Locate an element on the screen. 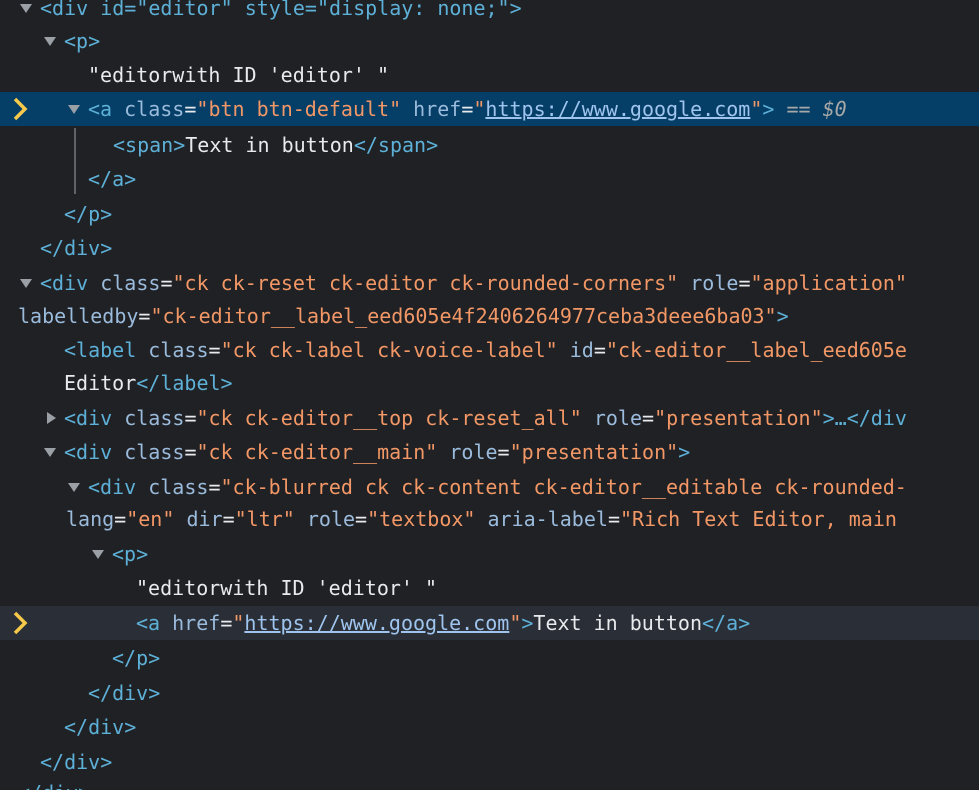  closing-tag: </a> is located at coordinates (112, 179).